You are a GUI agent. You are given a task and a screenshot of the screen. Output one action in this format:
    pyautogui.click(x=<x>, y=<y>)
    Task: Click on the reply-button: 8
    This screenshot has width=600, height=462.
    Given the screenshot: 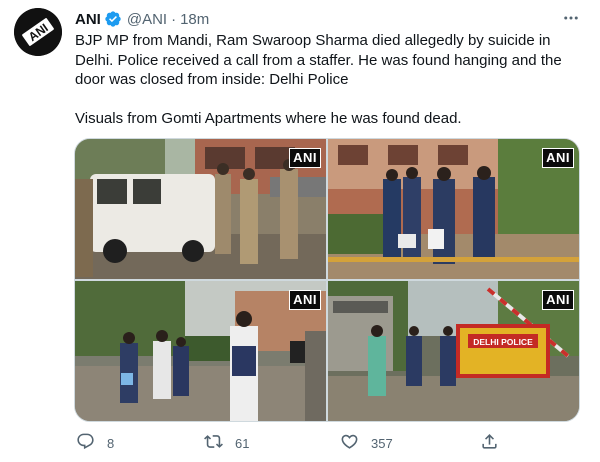 What is the action you would take?
    pyautogui.click(x=95, y=443)
    